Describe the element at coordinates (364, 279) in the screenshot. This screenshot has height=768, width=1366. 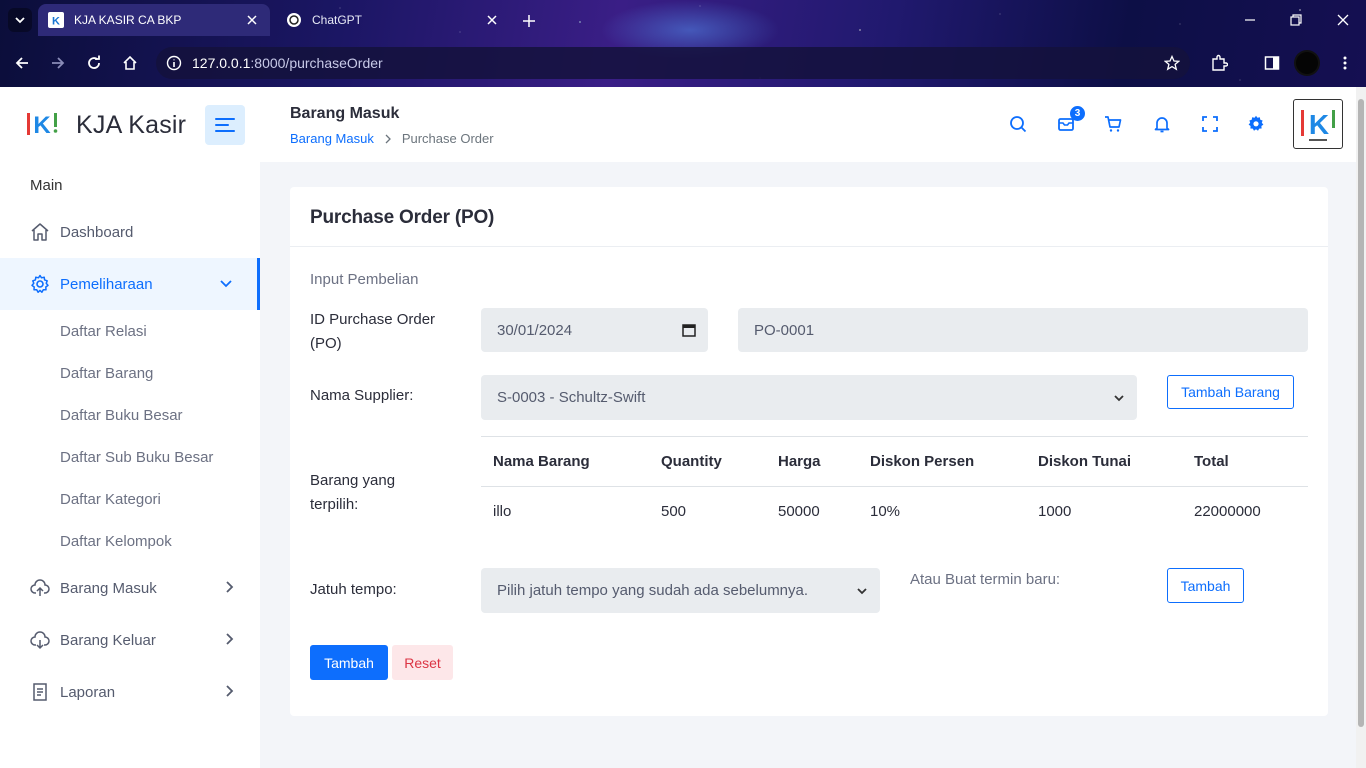
I see `section-label: Input Pembelian` at that location.